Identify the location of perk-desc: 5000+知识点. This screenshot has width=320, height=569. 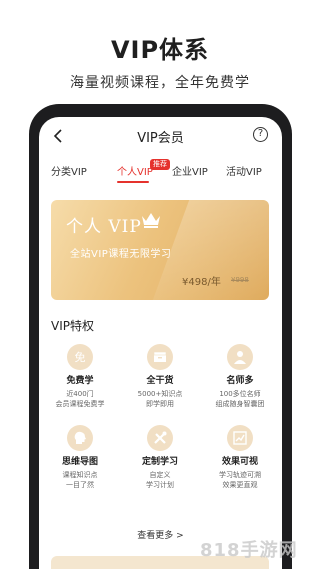
(160, 394).